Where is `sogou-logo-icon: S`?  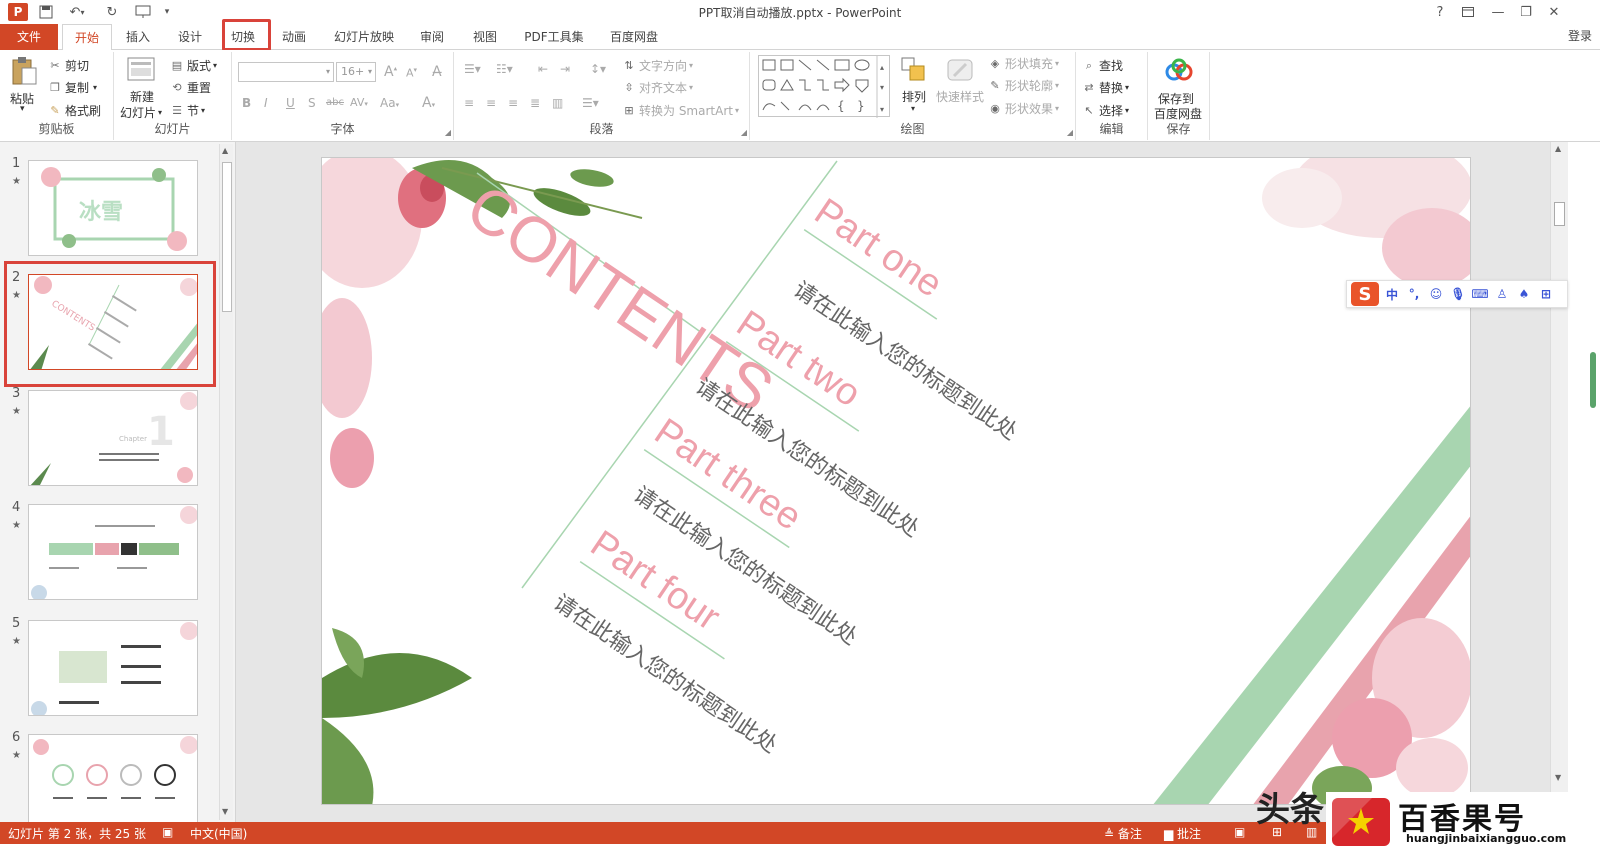
sogou-logo-icon: S is located at coordinates (1365, 294).